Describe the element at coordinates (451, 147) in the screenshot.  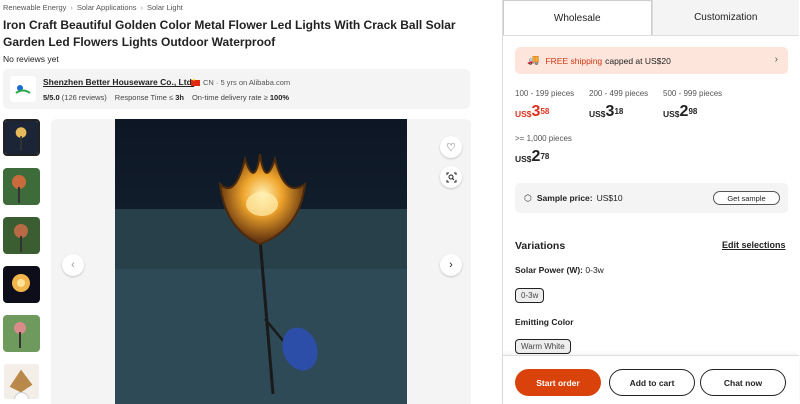
I see `heart-icon: ♡` at that location.